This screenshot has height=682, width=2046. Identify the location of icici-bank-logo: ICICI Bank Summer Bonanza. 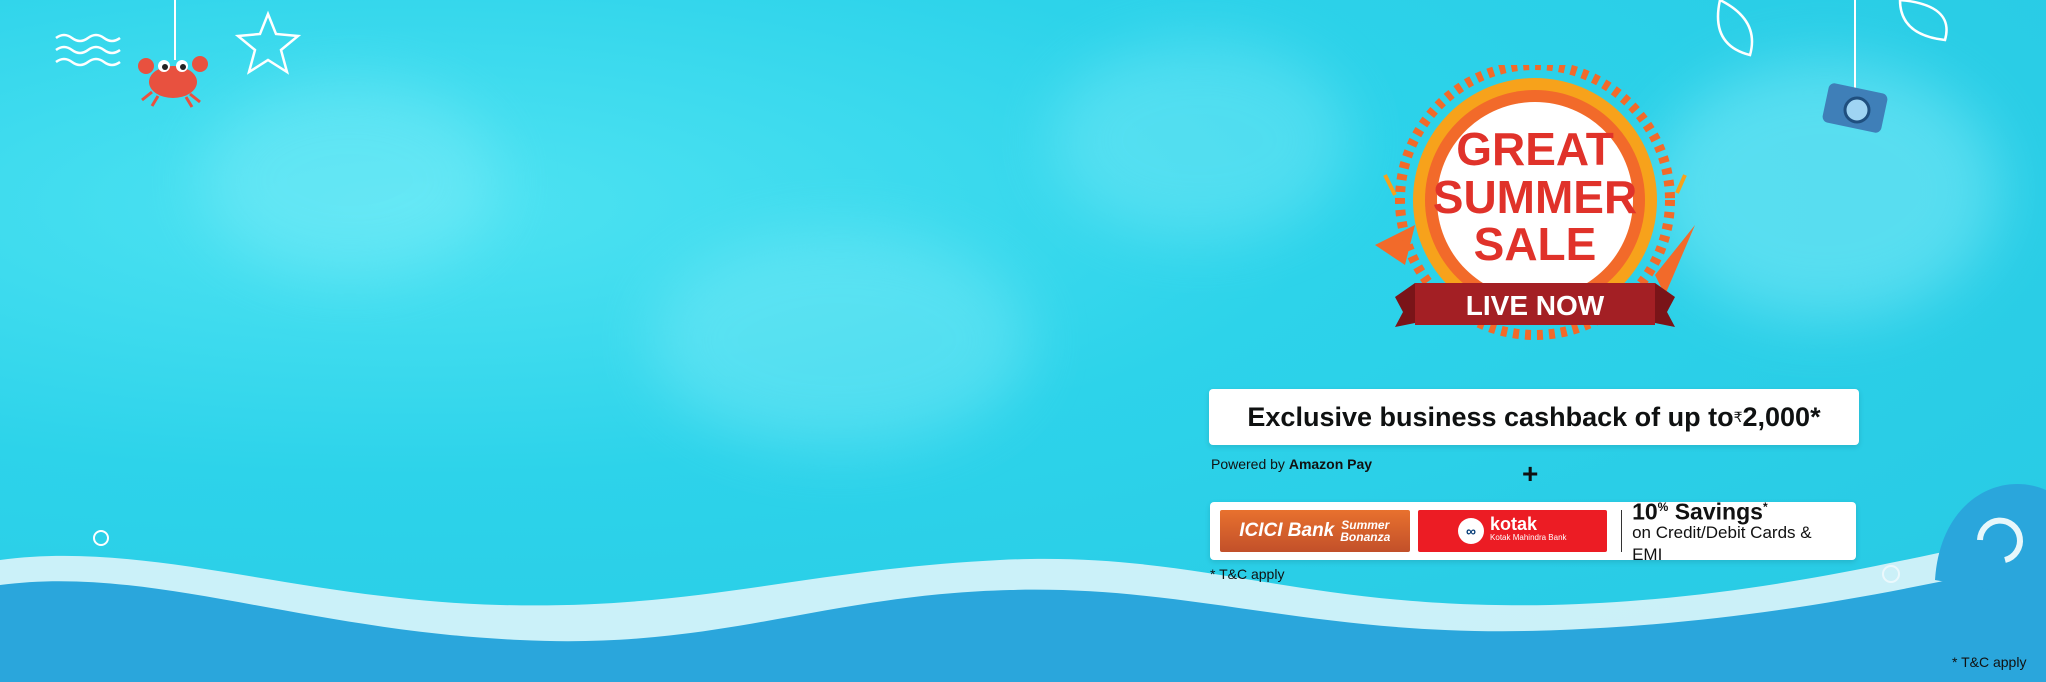
(1315, 531).